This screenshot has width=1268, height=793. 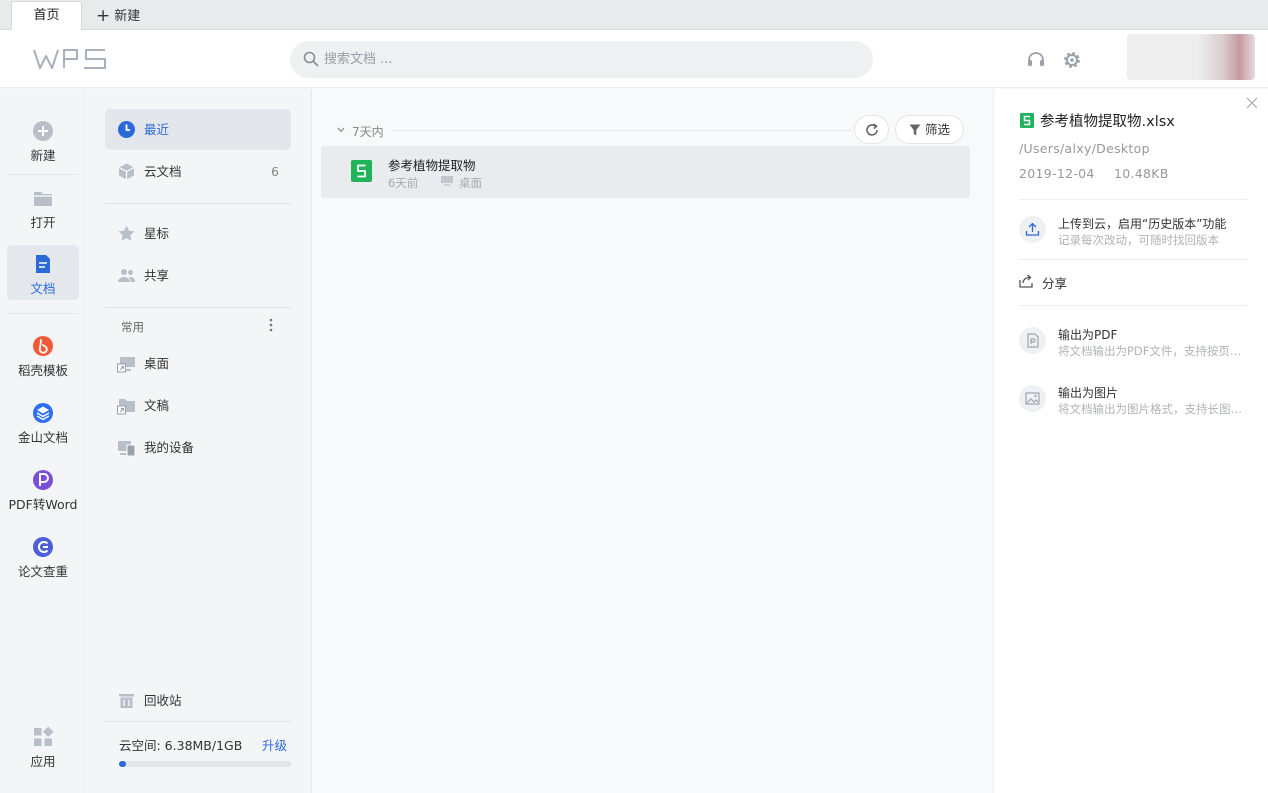 What do you see at coordinates (157, 405) in the screenshot?
I see `nav-label: 文稿` at bounding box center [157, 405].